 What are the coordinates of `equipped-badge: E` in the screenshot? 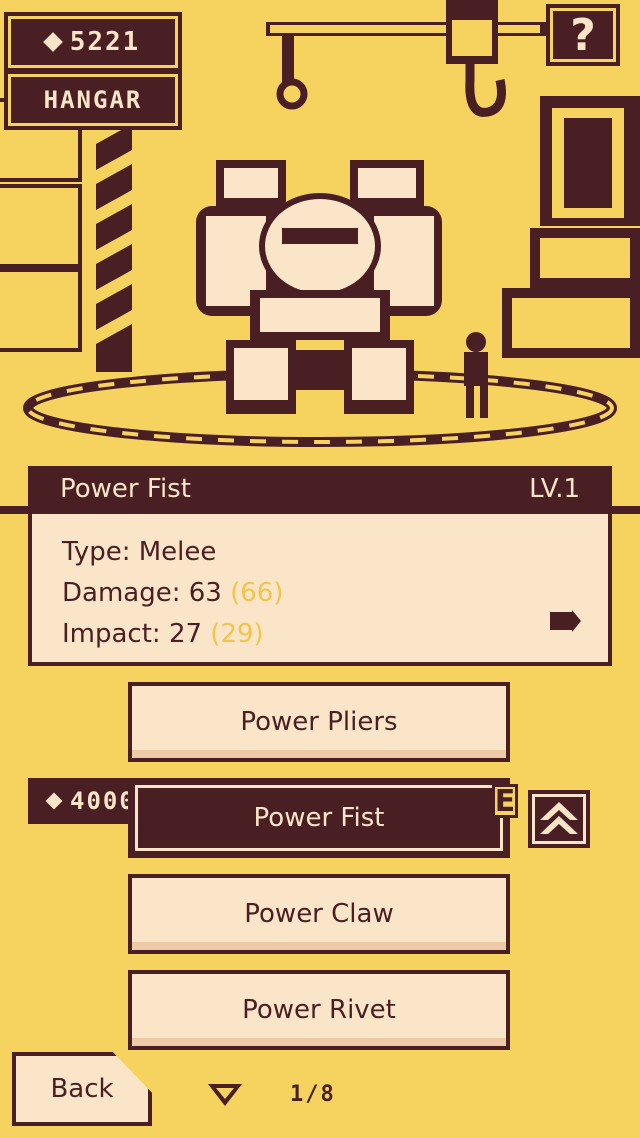 It's located at (505, 801).